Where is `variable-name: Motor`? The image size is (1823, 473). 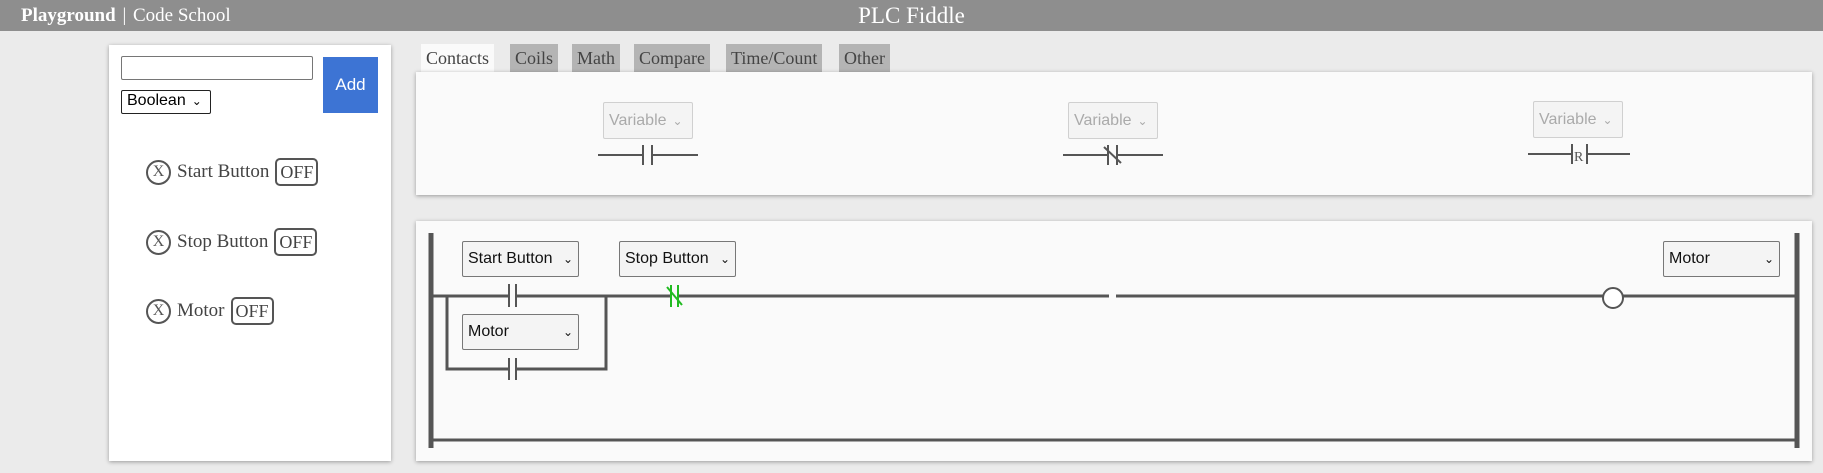 variable-name: Motor is located at coordinates (201, 310).